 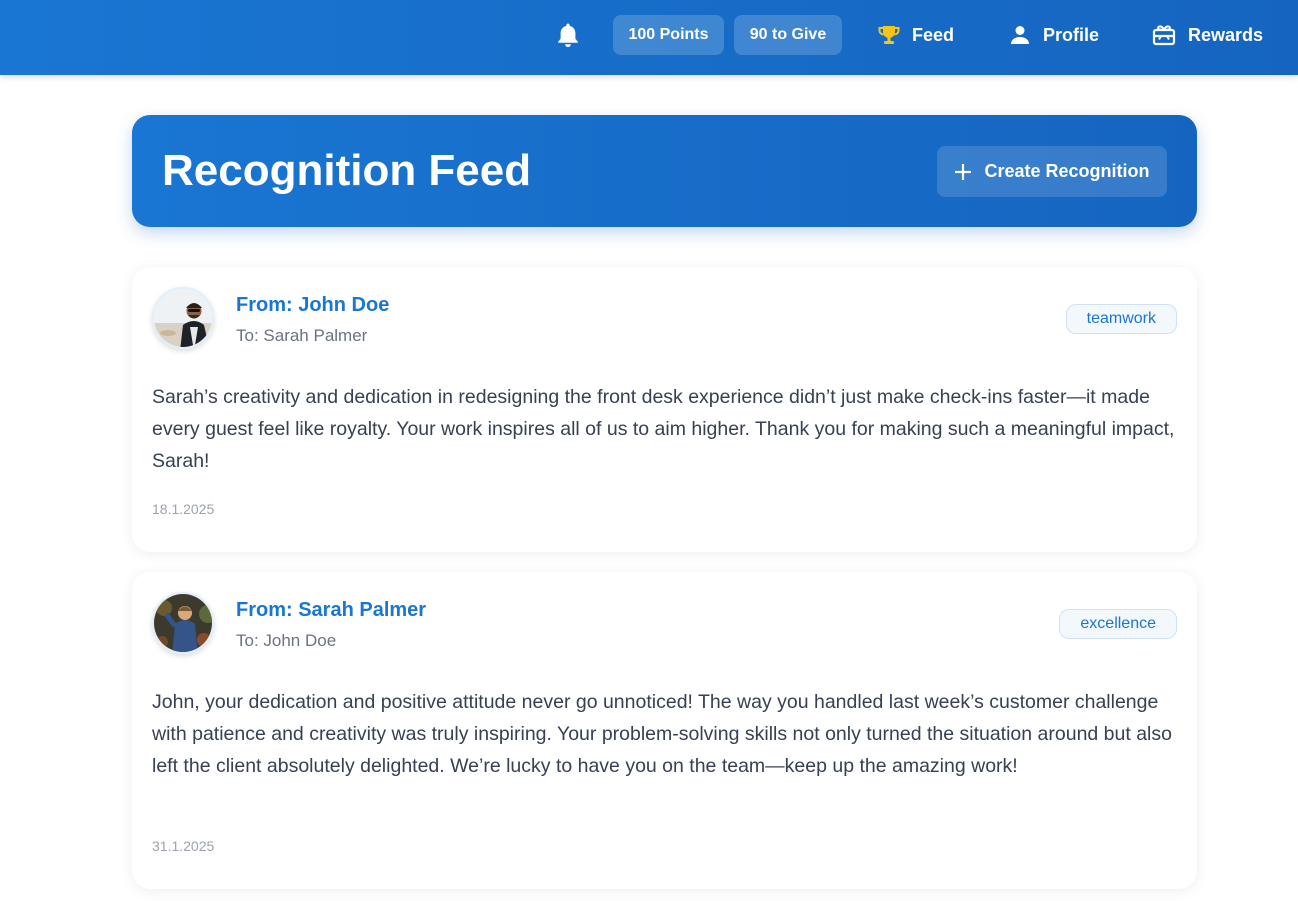 What do you see at coordinates (1071, 34) in the screenshot?
I see `nav-profile-label: Profile` at bounding box center [1071, 34].